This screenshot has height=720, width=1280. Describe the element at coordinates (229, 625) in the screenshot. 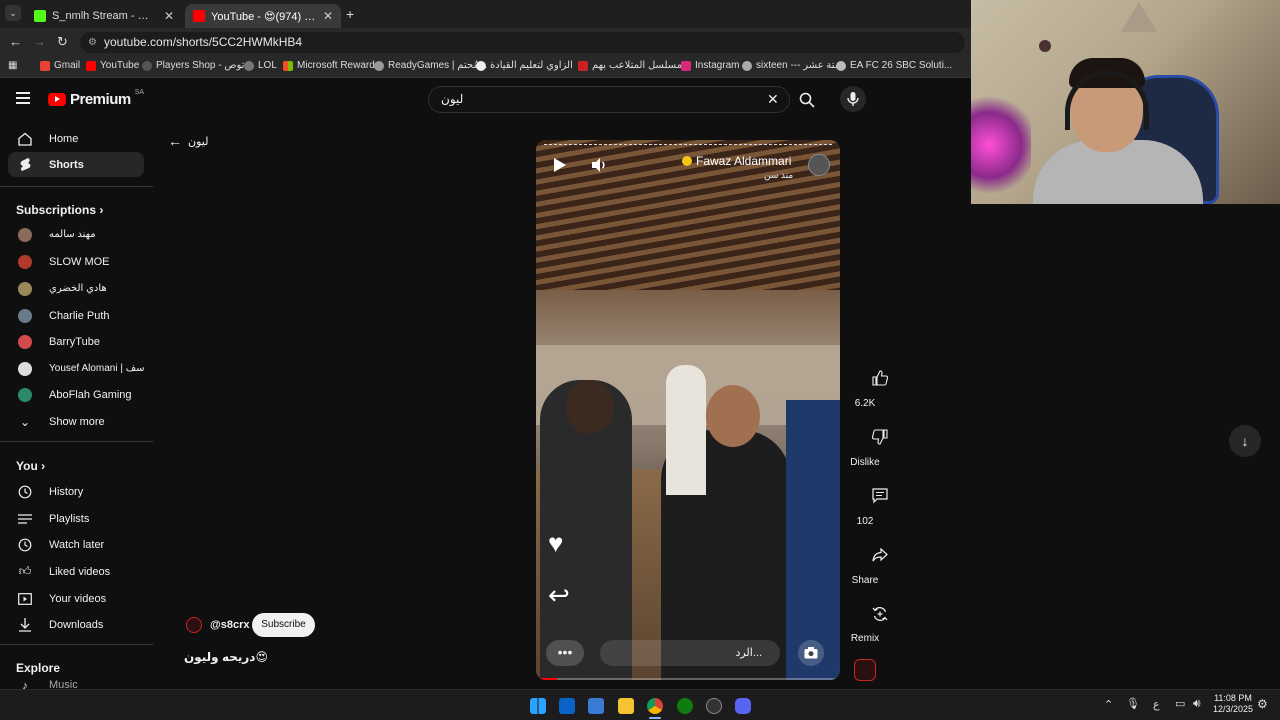

I see `channel-handle: @s8crx` at that location.